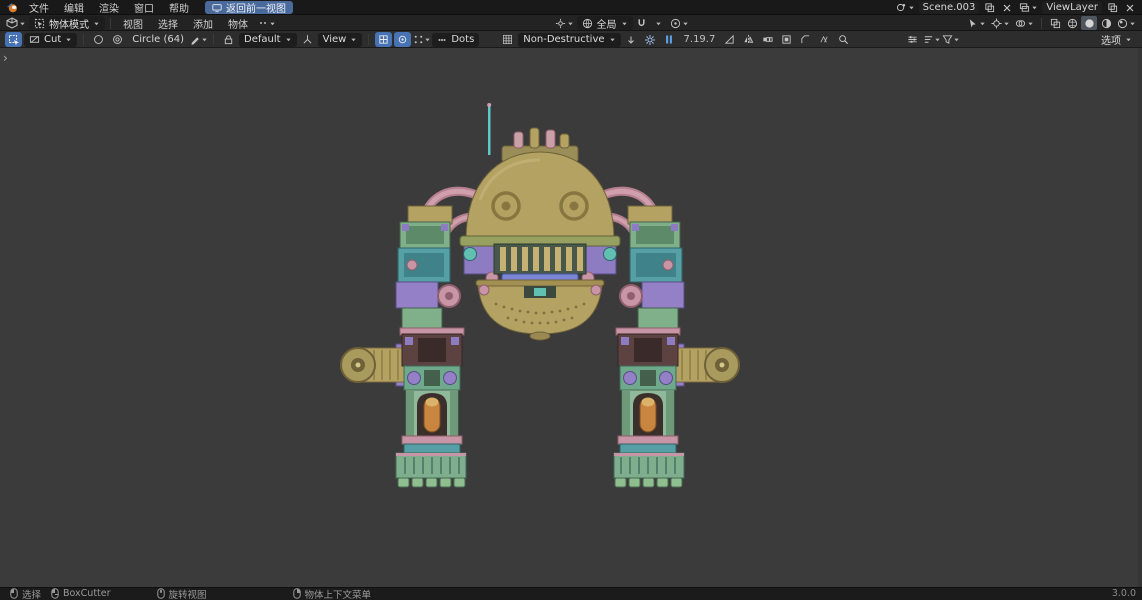  What do you see at coordinates (1055, 23) in the screenshot?
I see `xray-toggle-icon` at bounding box center [1055, 23].